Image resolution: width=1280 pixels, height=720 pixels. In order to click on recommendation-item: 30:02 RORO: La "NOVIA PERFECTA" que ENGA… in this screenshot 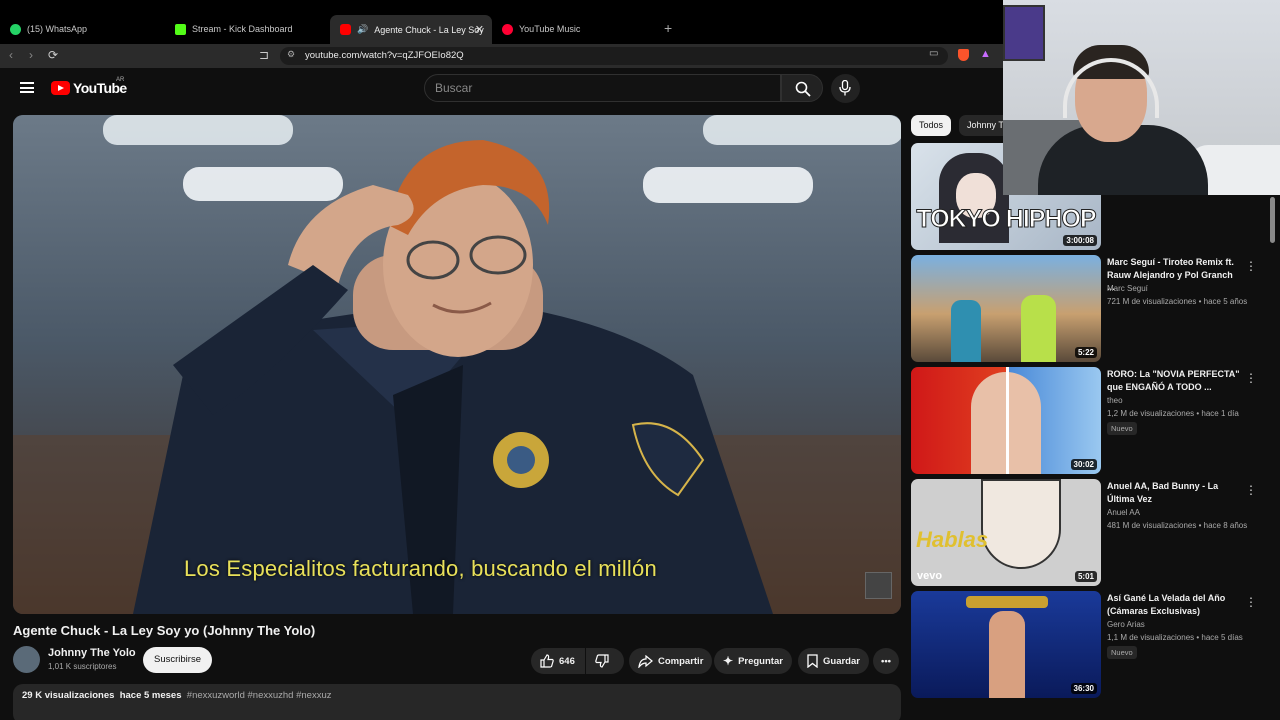, I will do `click(1091, 421)`.